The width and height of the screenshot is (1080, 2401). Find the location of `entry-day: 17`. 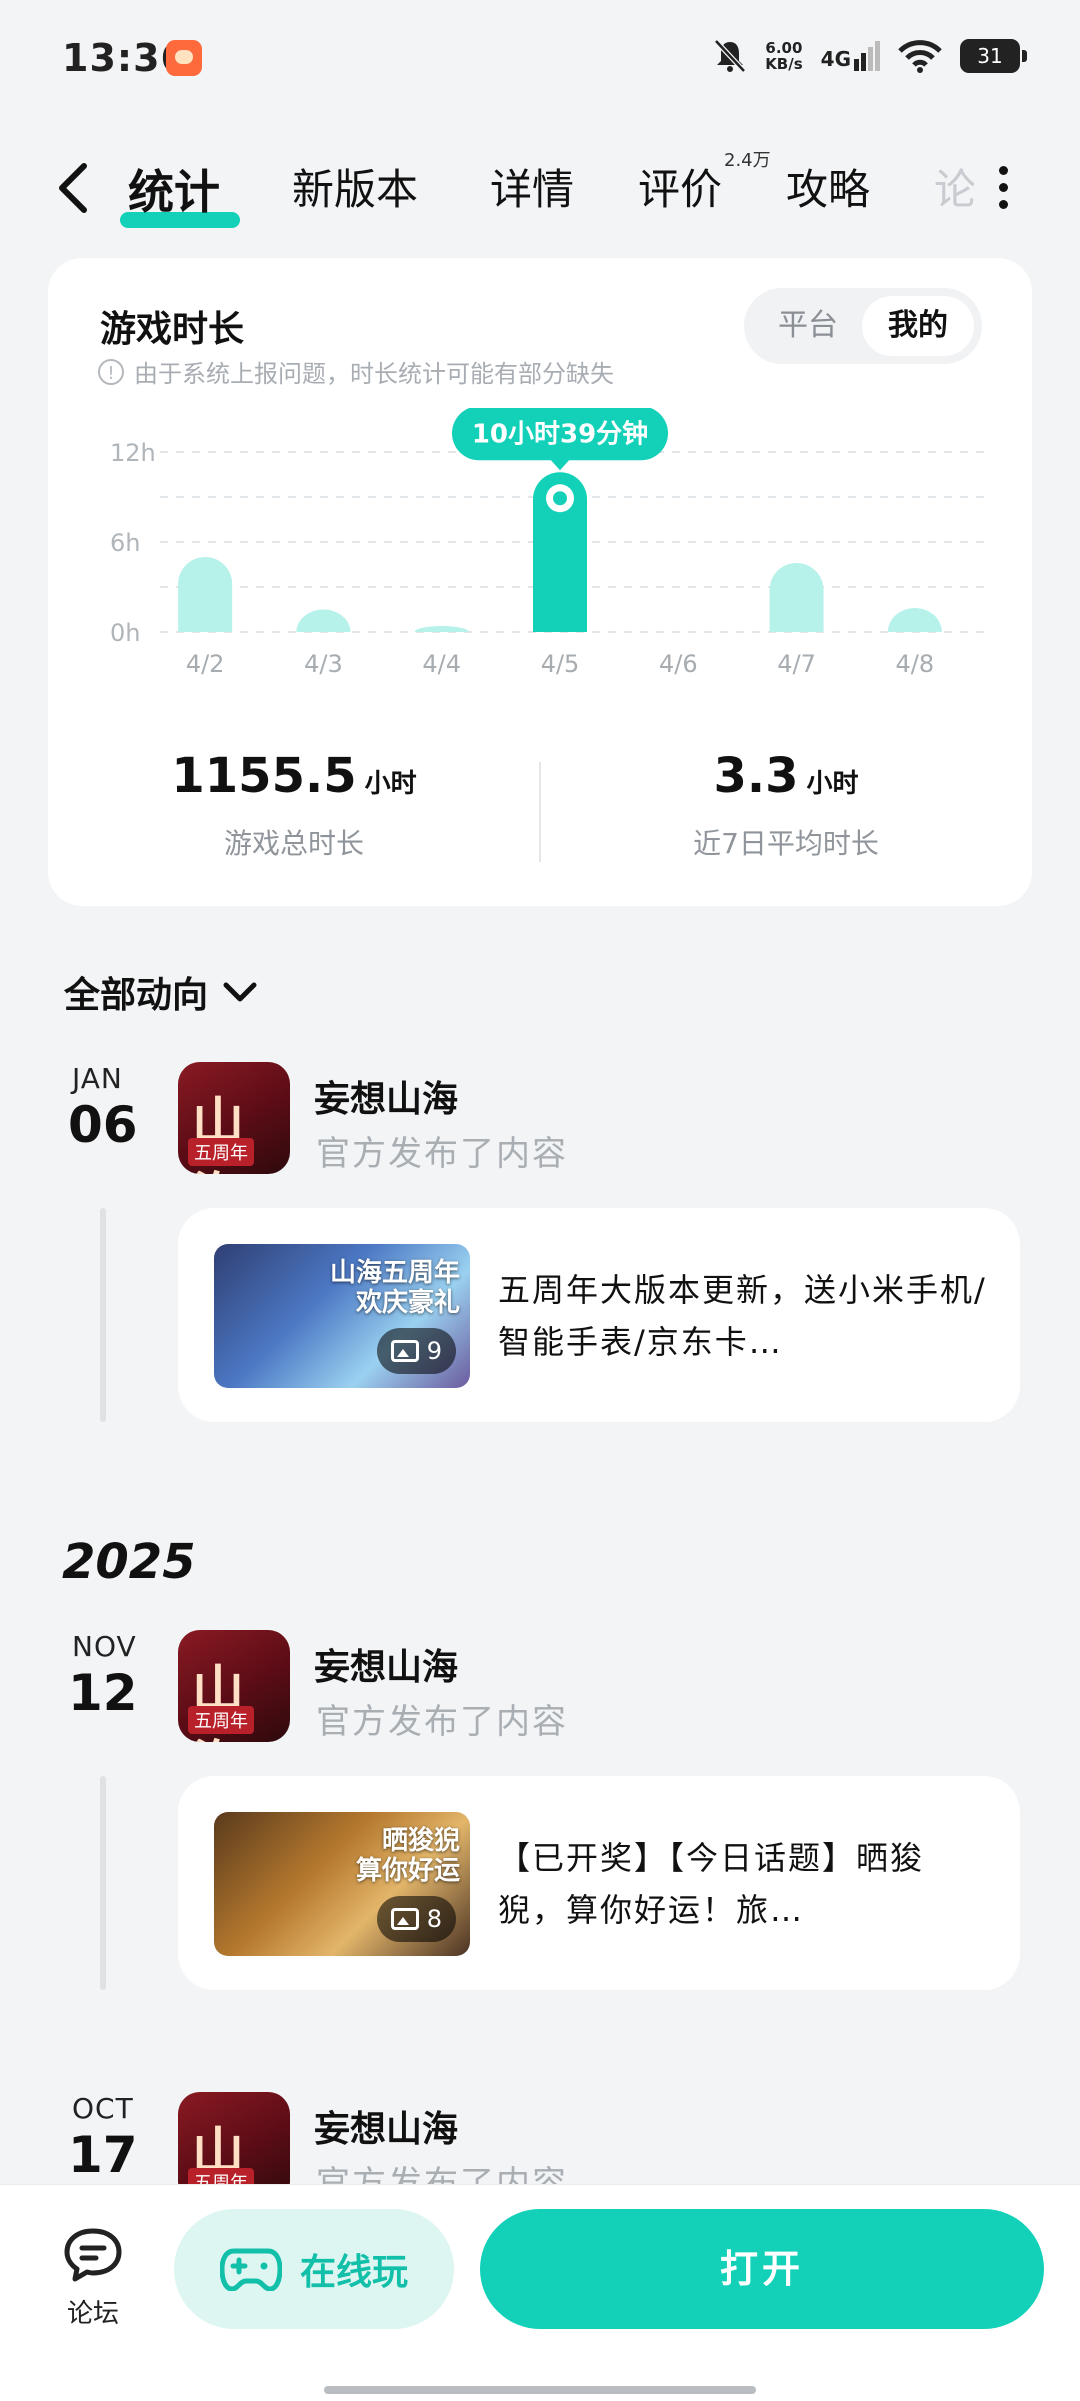

entry-day: 17 is located at coordinates (103, 2155).